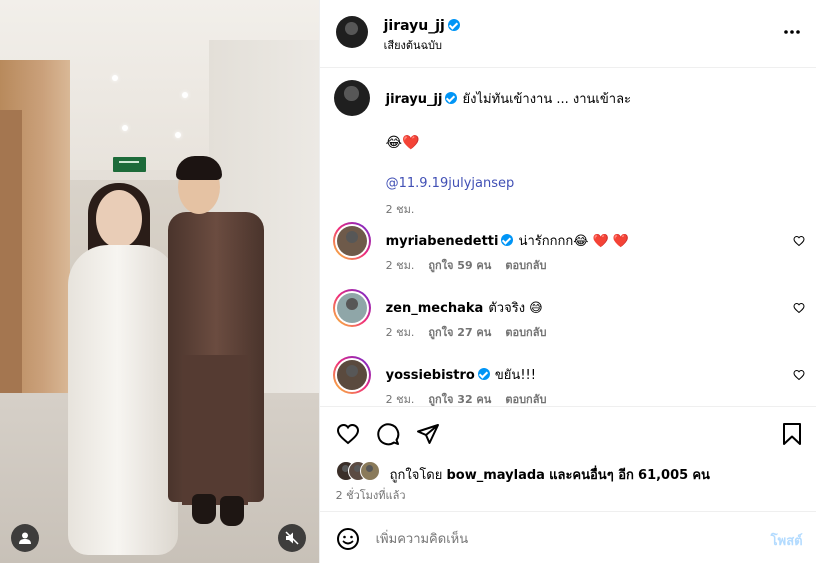 This screenshot has width=816, height=564. I want to click on bookmark-icon, so click(792, 434).